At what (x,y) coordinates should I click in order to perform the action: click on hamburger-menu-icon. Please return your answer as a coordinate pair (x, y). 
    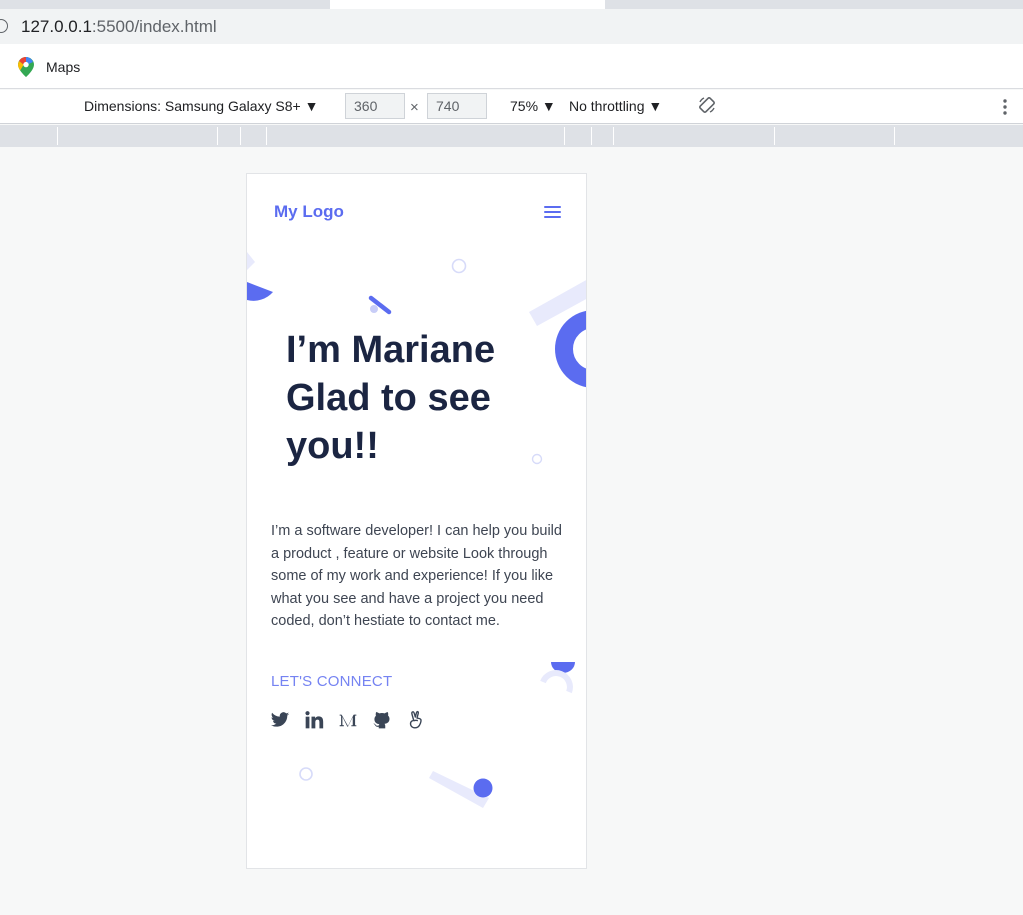
    Looking at the image, I should click on (552, 212).